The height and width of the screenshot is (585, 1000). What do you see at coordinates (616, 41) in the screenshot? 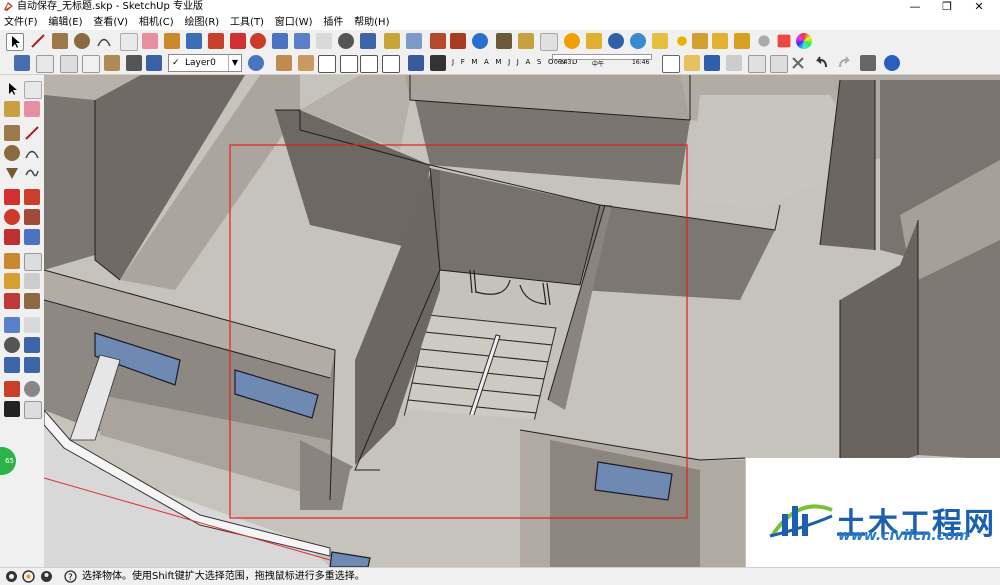
I see `plugin-r-icon` at bounding box center [616, 41].